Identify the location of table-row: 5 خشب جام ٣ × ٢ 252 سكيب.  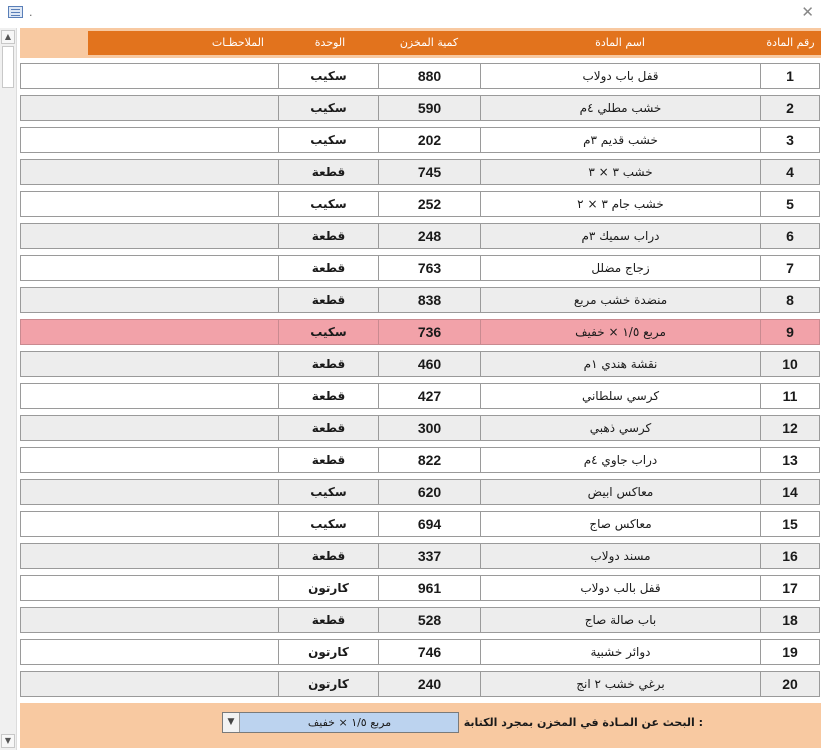
(420, 204).